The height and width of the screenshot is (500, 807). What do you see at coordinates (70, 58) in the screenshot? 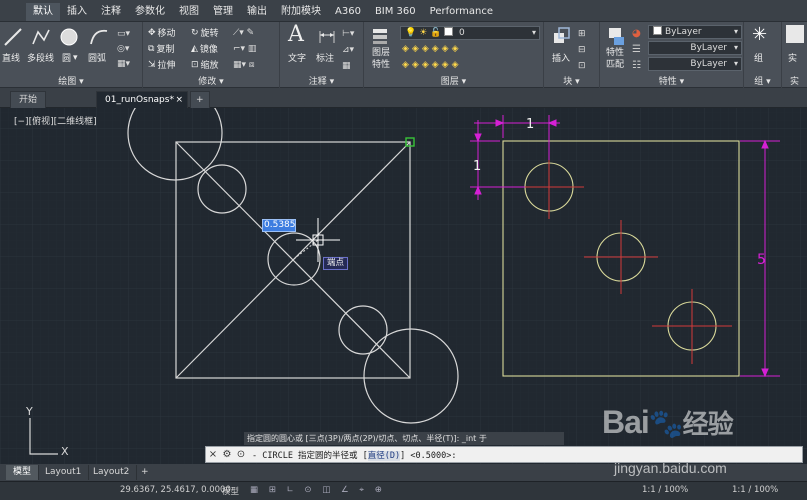
I see `circle-button: 圆 ▾` at bounding box center [70, 58].